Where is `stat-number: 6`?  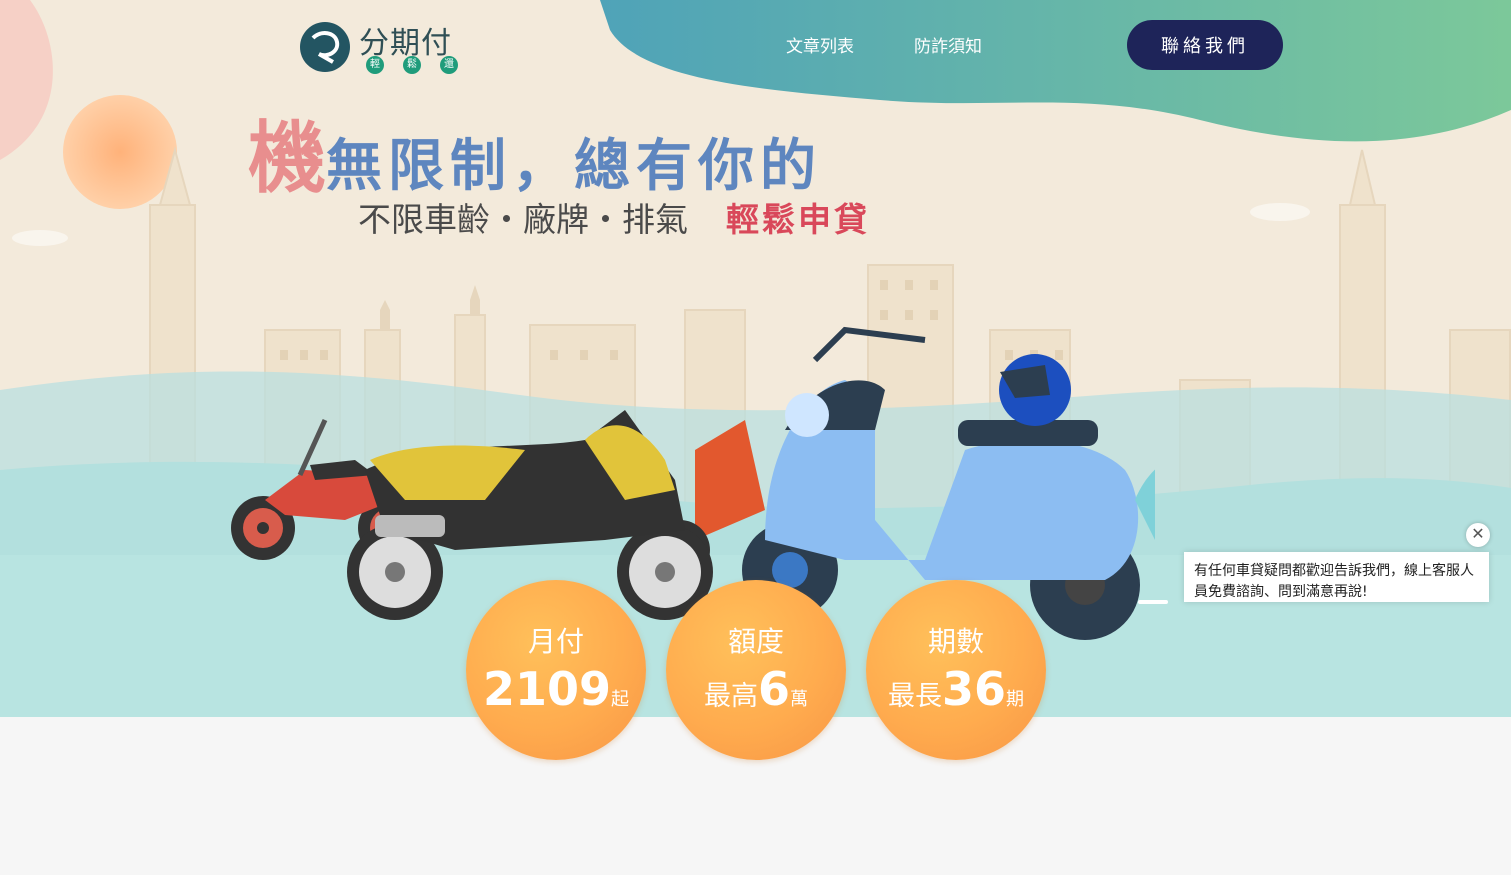
stat-number: 6 is located at coordinates (773, 689).